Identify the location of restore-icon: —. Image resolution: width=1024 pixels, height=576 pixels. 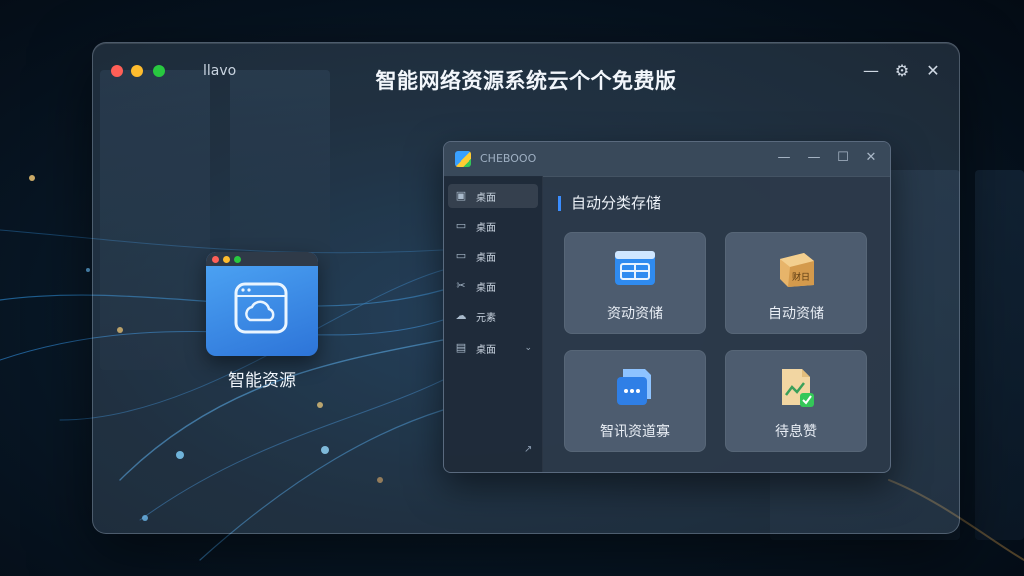
(814, 158).